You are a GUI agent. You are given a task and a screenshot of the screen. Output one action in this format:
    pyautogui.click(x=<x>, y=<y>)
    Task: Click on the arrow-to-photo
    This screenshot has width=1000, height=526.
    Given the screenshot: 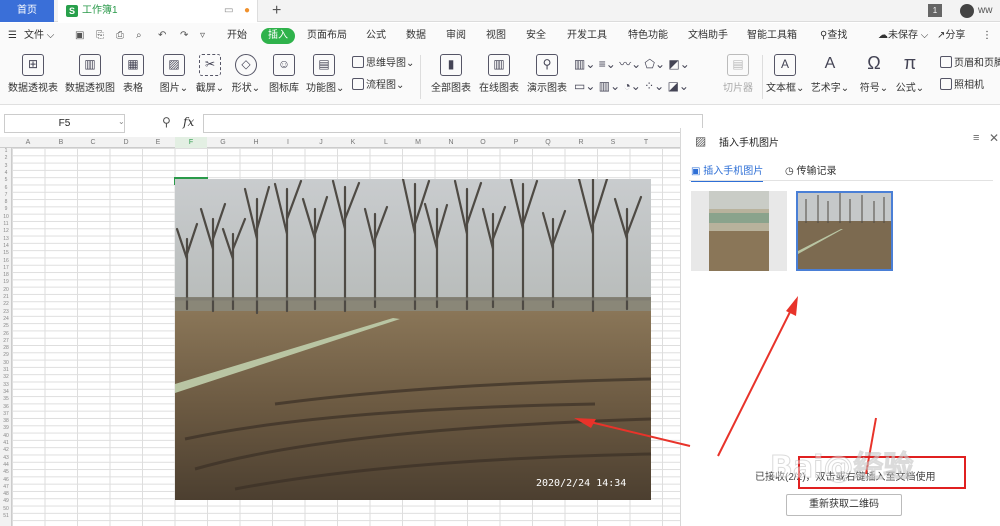 What is the action you would take?
    pyautogui.click(x=636, y=433)
    